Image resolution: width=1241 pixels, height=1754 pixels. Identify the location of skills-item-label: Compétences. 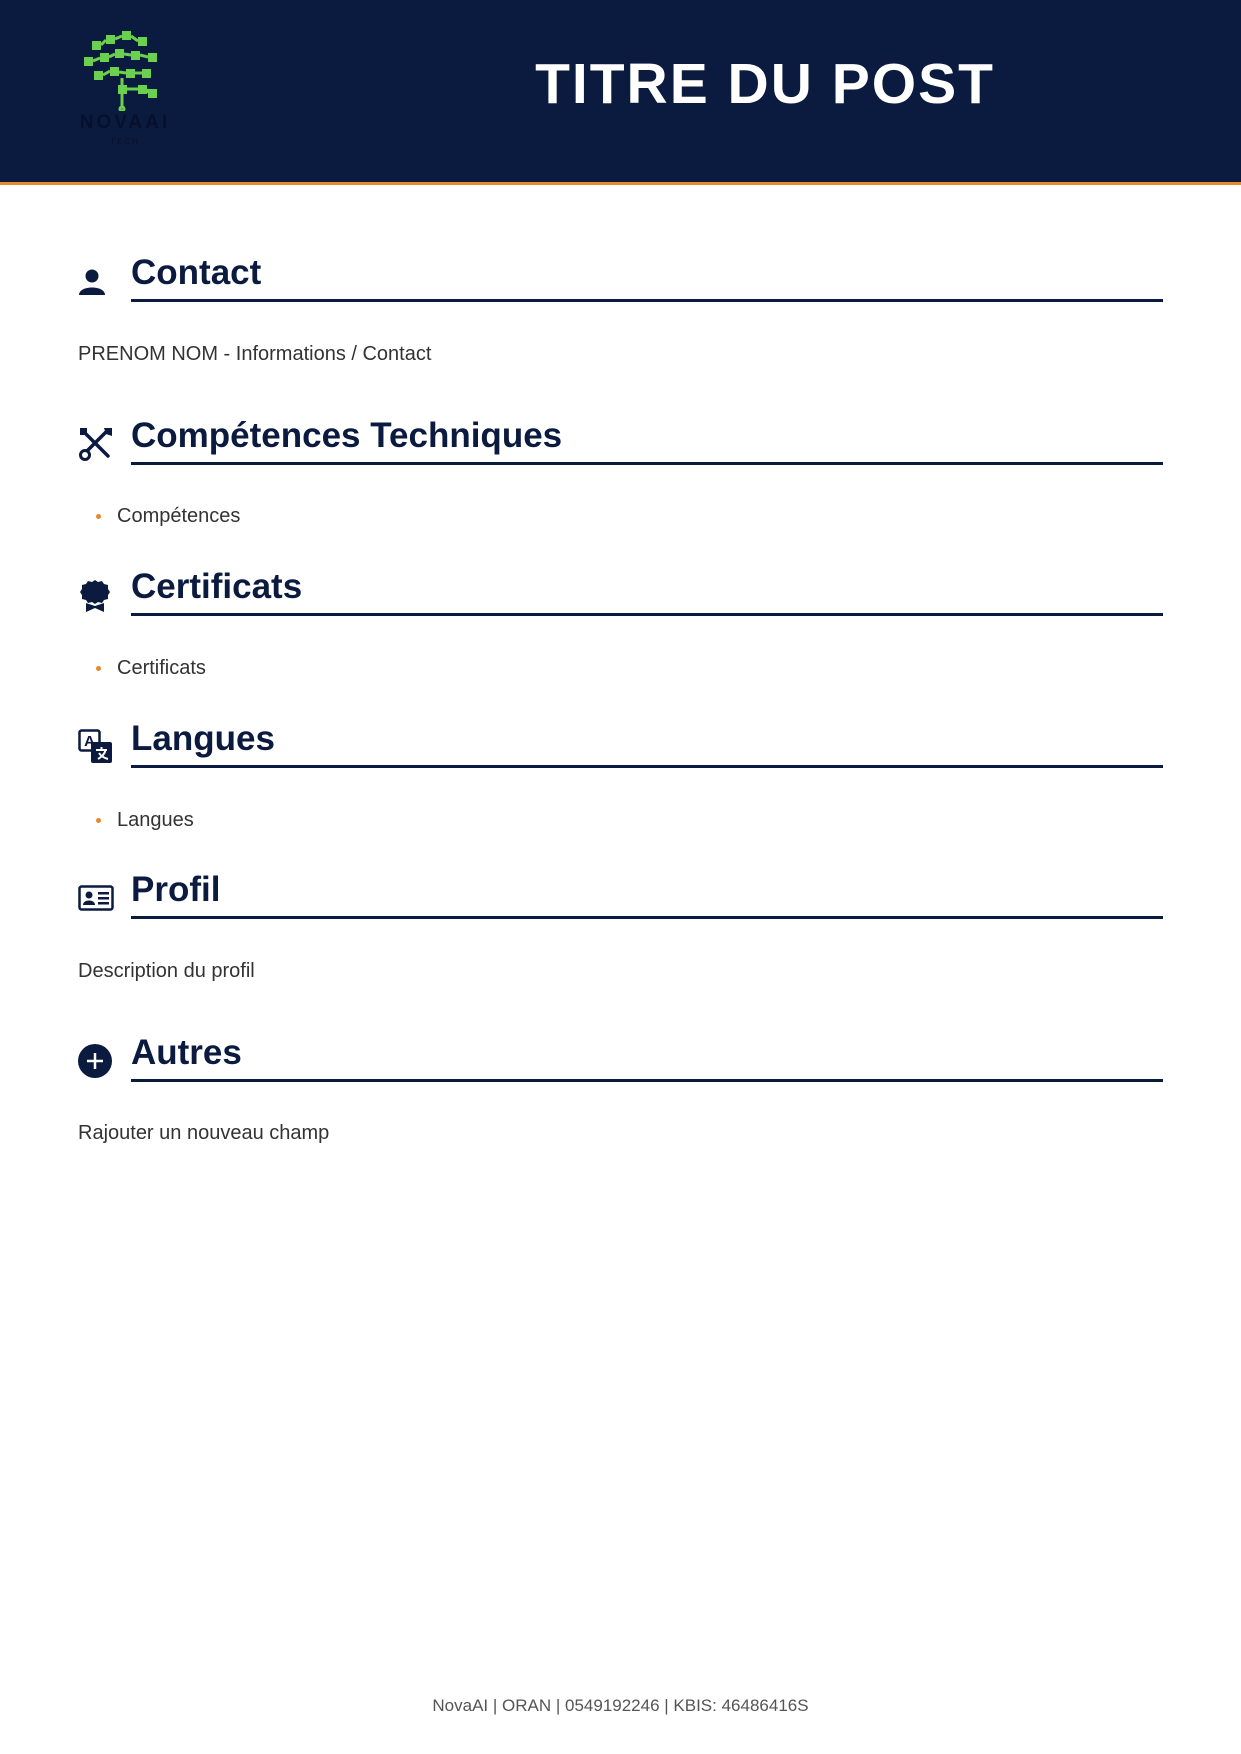
(179, 516).